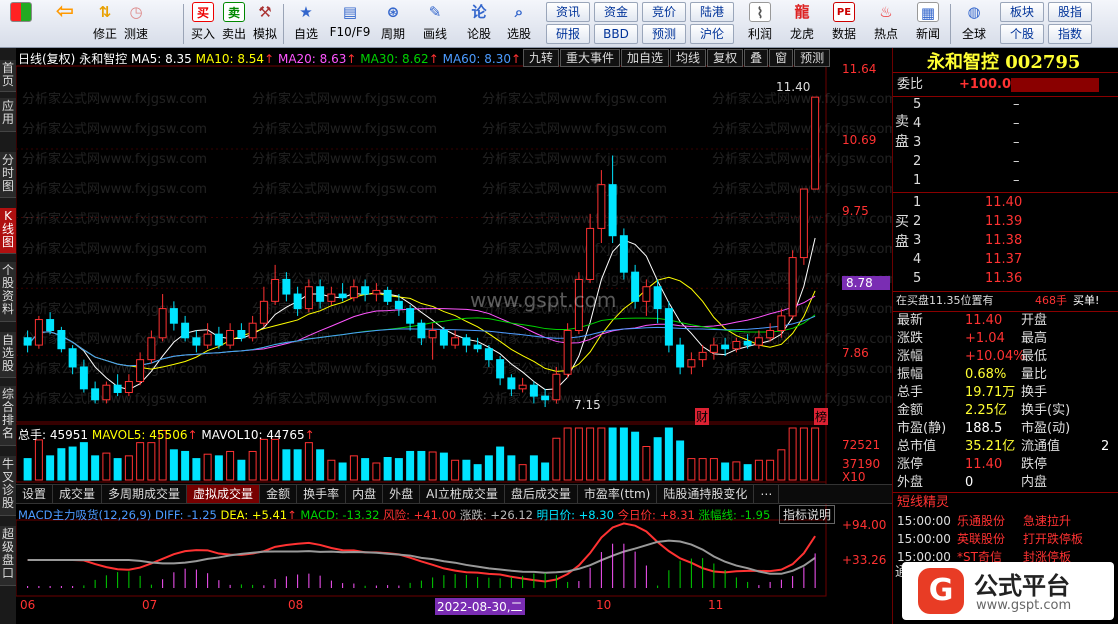 The image size is (1118, 624). What do you see at coordinates (664, 34) in the screenshot?
I see `quick-forecast: 预测` at bounding box center [664, 34].